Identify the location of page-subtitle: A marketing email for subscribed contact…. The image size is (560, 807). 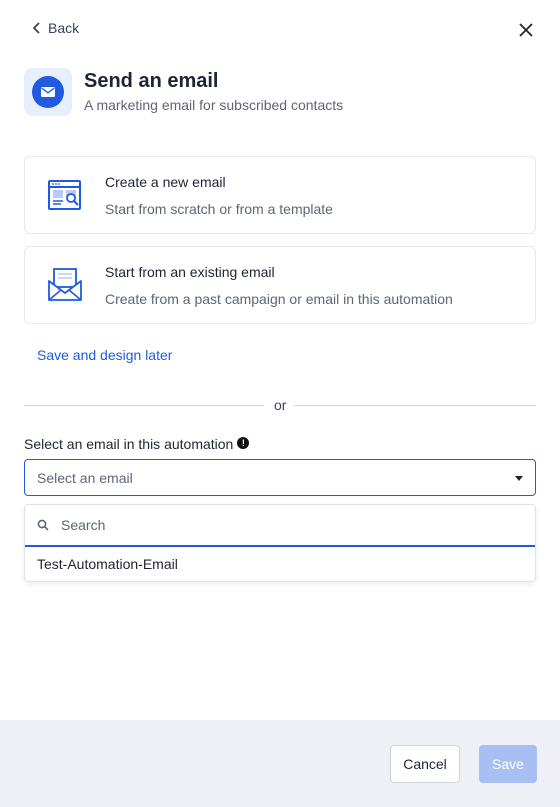
(214, 105).